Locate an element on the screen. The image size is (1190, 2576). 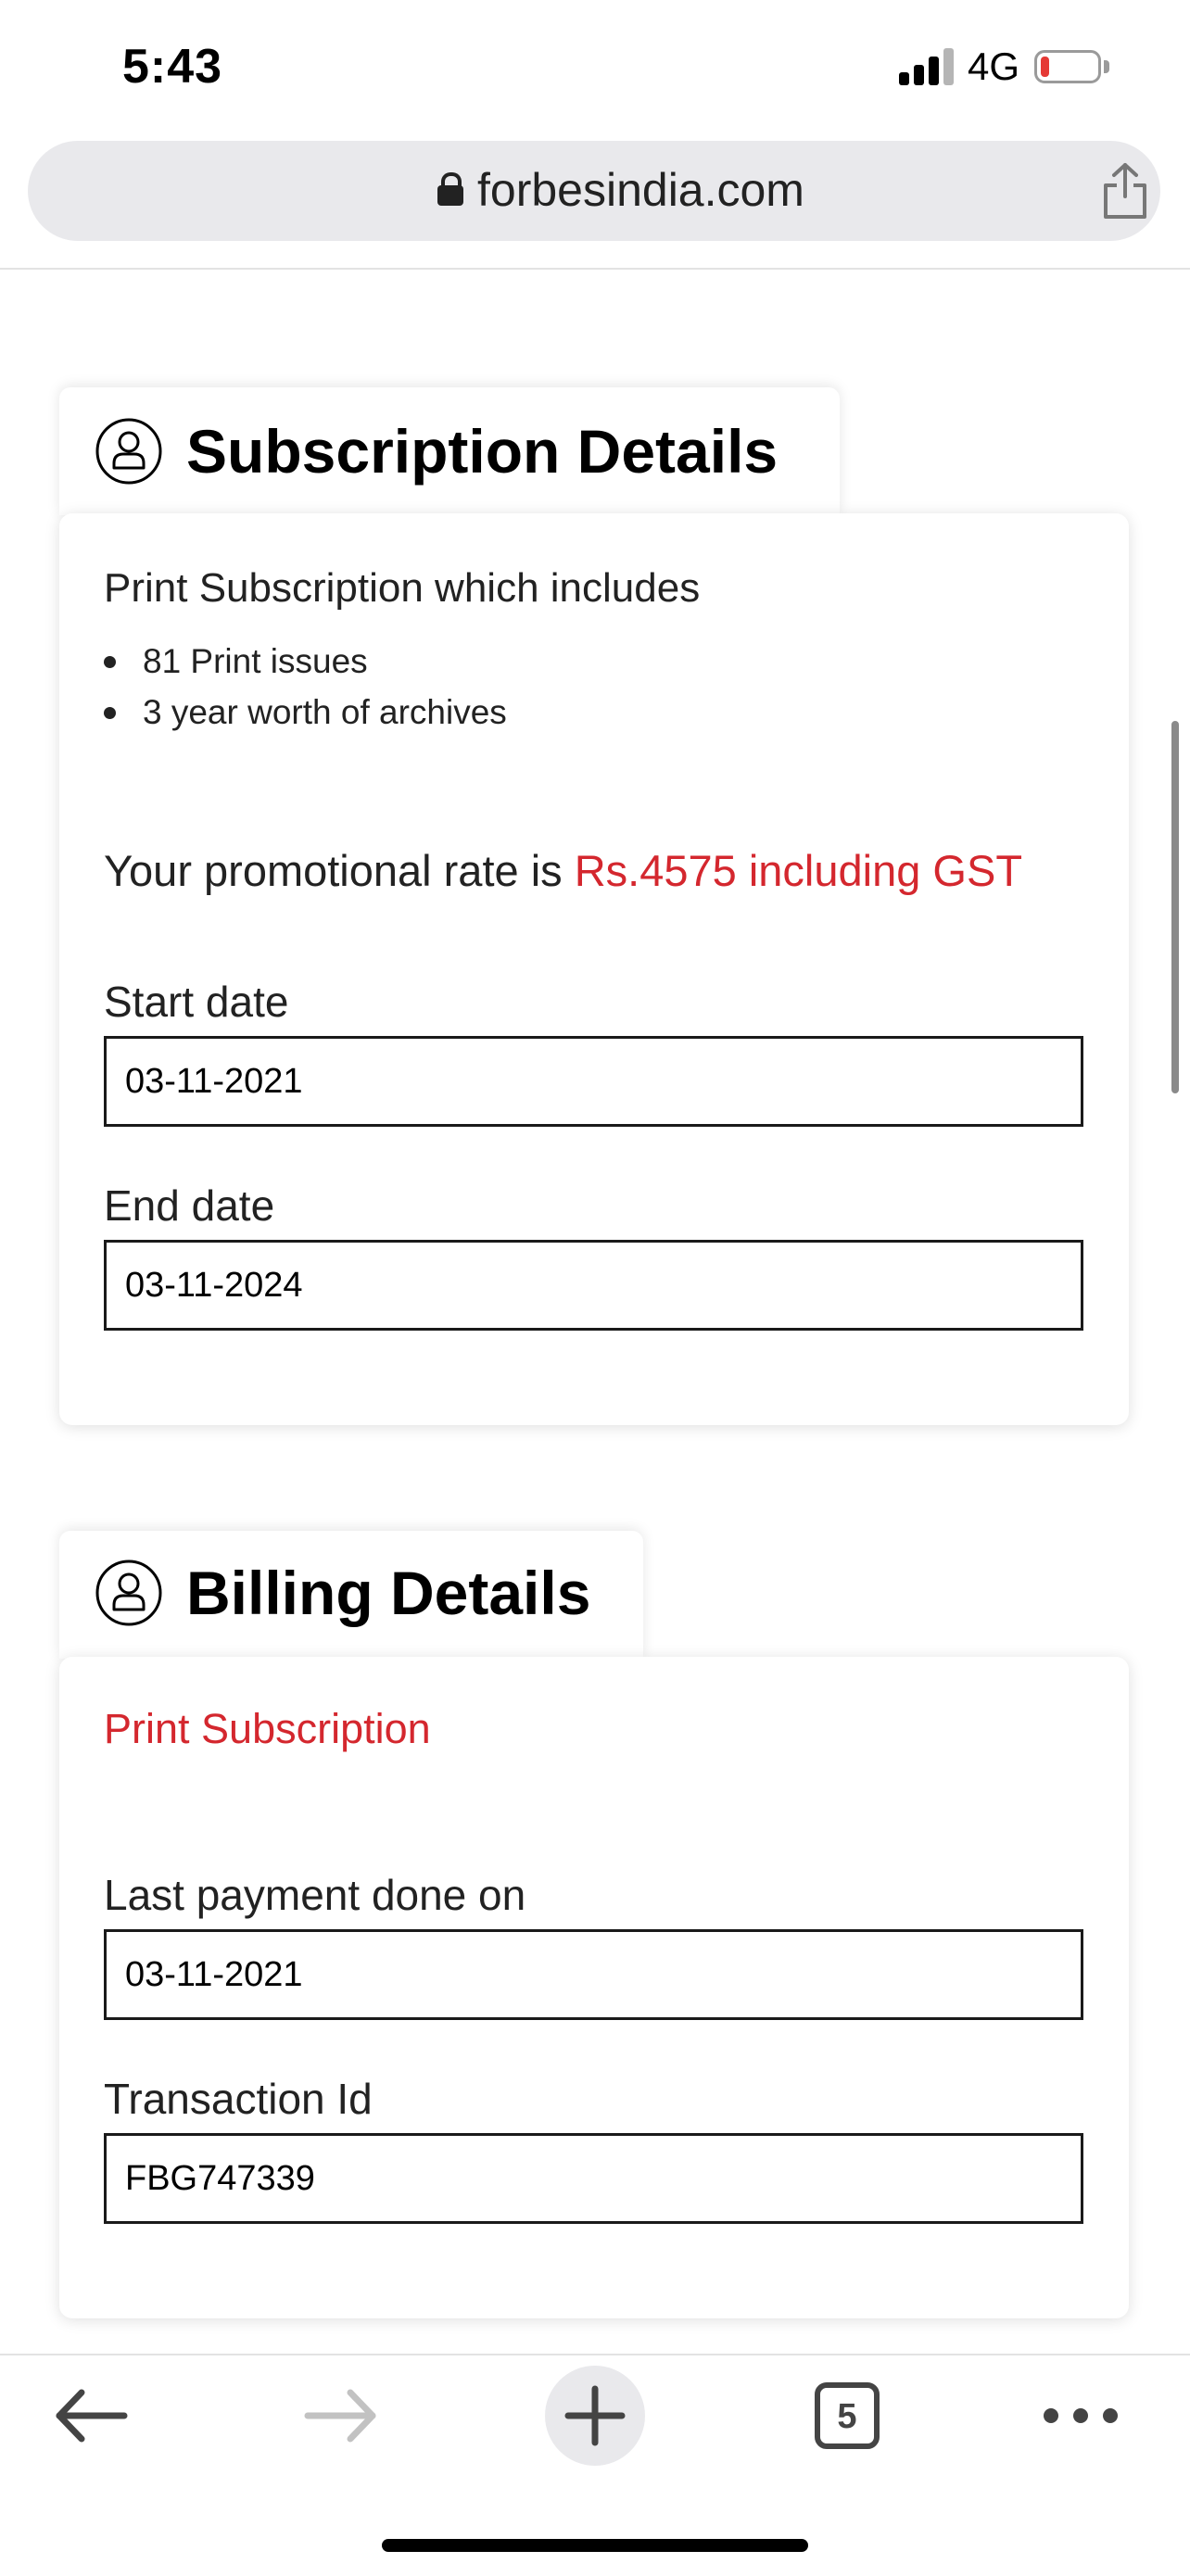
signal-icon is located at coordinates (927, 66).